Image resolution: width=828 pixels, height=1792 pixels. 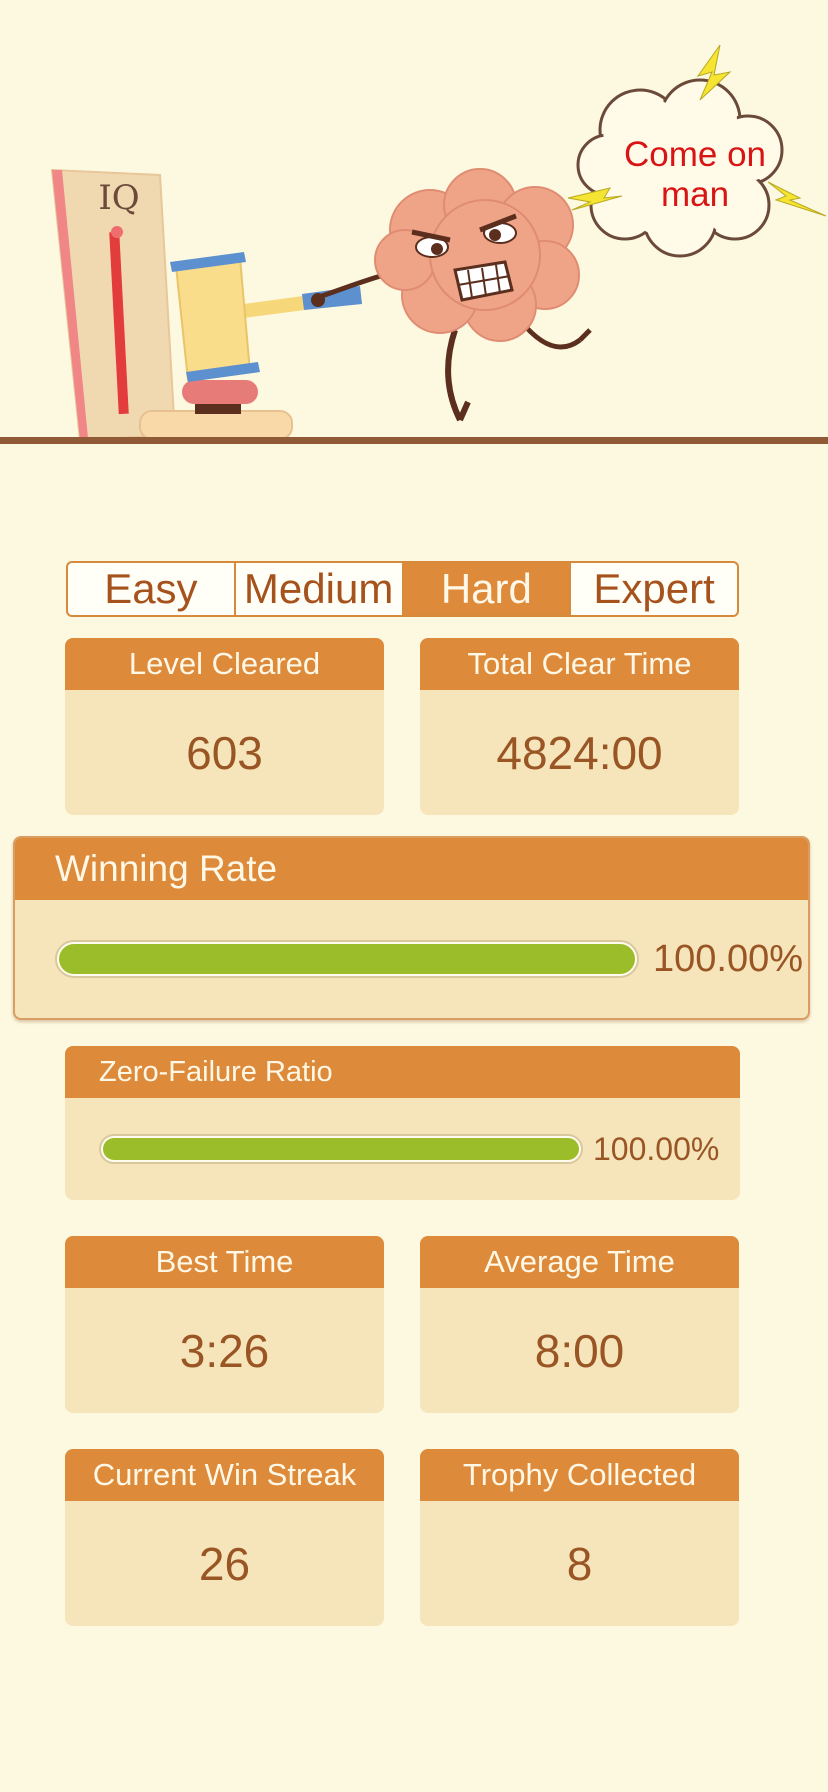 What do you see at coordinates (579, 1563) in the screenshot?
I see `trophy-collected-value: 8` at bounding box center [579, 1563].